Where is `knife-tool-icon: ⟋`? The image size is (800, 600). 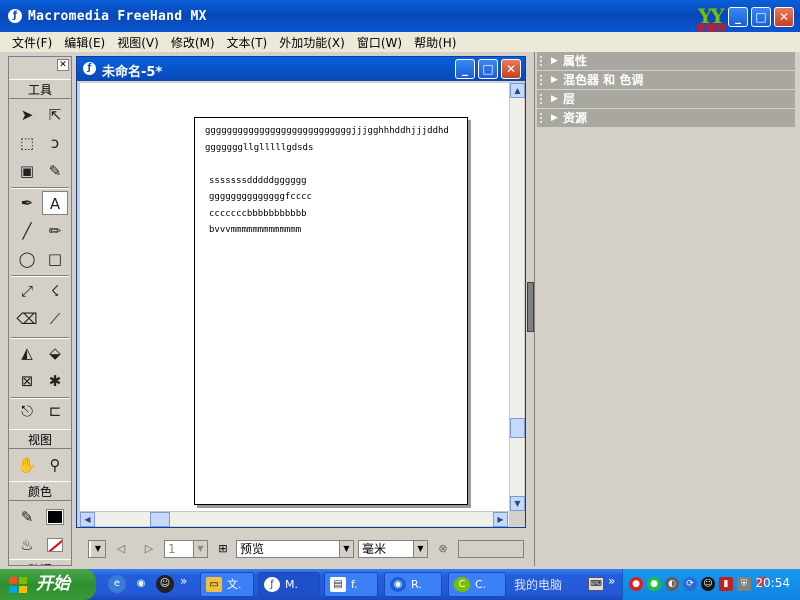
knife-tool-icon: ⟋ is located at coordinates (55, 319).